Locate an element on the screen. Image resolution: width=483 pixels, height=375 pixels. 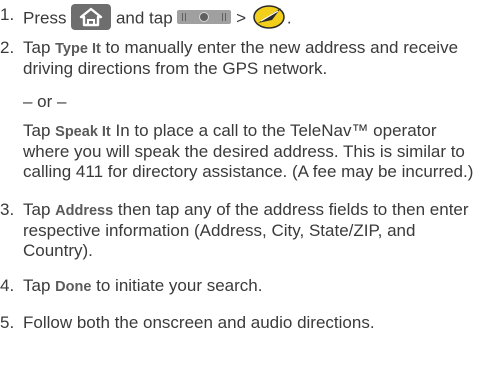
step-text: Tap Done to initiate your search. is located at coordinates (250, 286).